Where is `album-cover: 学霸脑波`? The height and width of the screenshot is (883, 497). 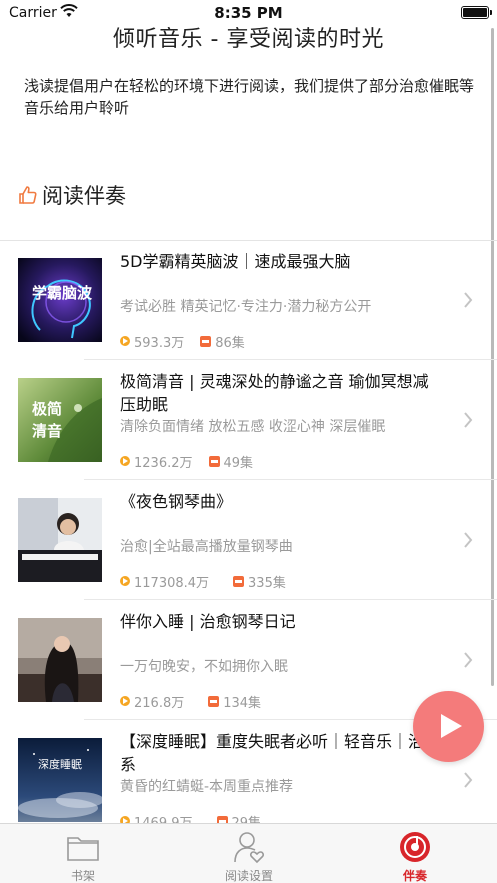 album-cover: 学霸脑波 is located at coordinates (60, 300).